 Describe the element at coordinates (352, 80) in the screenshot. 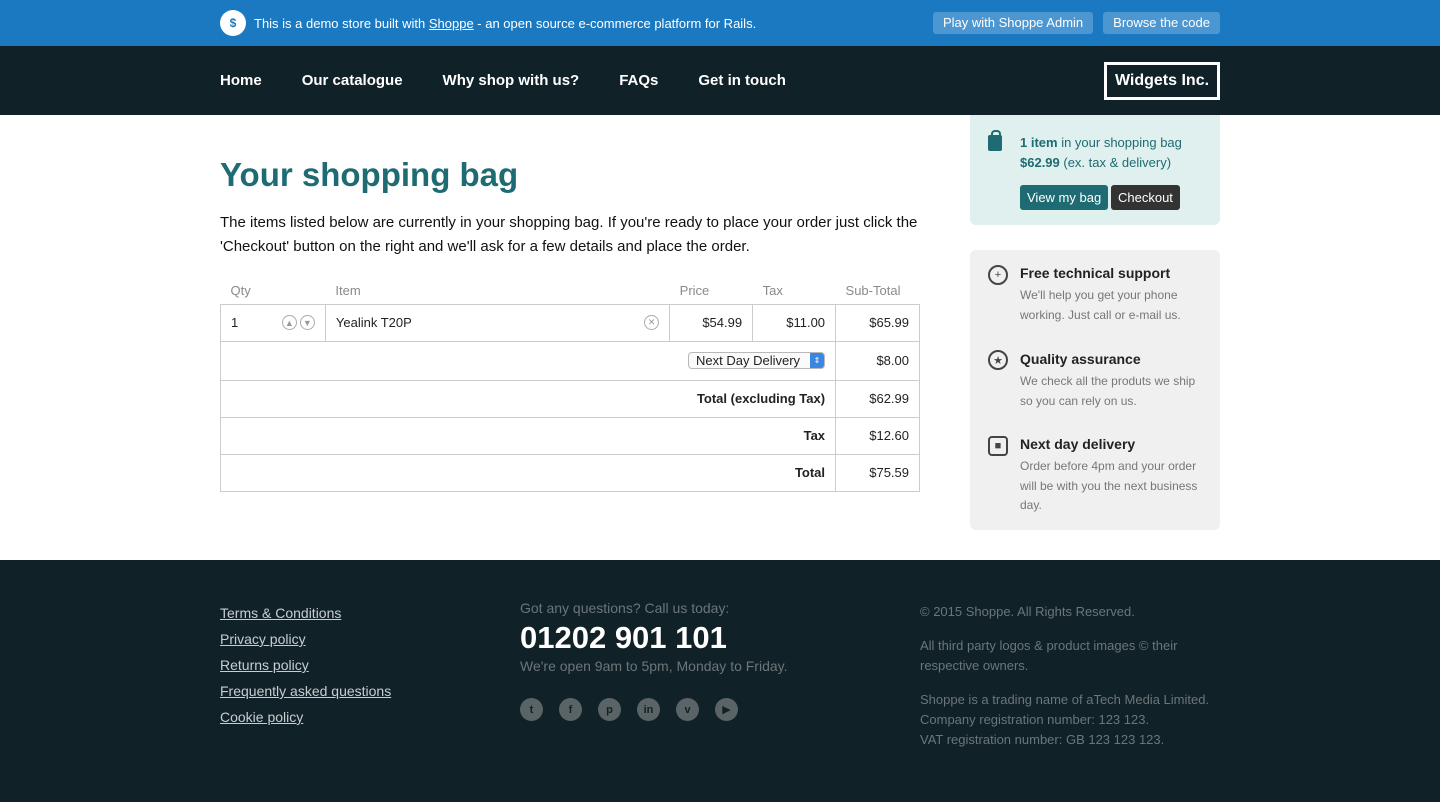

I see `nav-catalogue: Our catalogue` at that location.